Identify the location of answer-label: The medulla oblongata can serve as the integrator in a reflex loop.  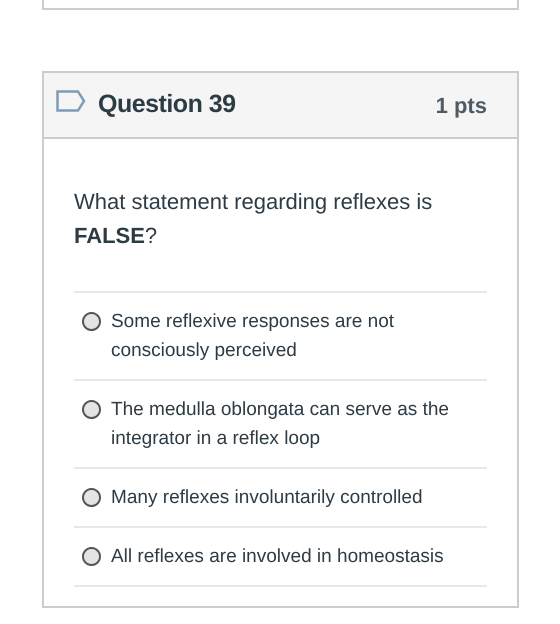
(299, 424).